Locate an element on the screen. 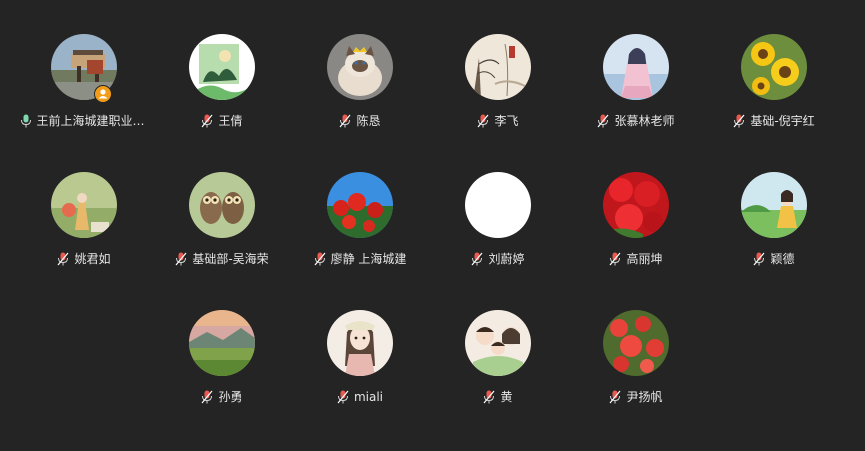 The width and height of the screenshot is (865, 451). participant-name: 廖静 上海城建 is located at coordinates (368, 259).